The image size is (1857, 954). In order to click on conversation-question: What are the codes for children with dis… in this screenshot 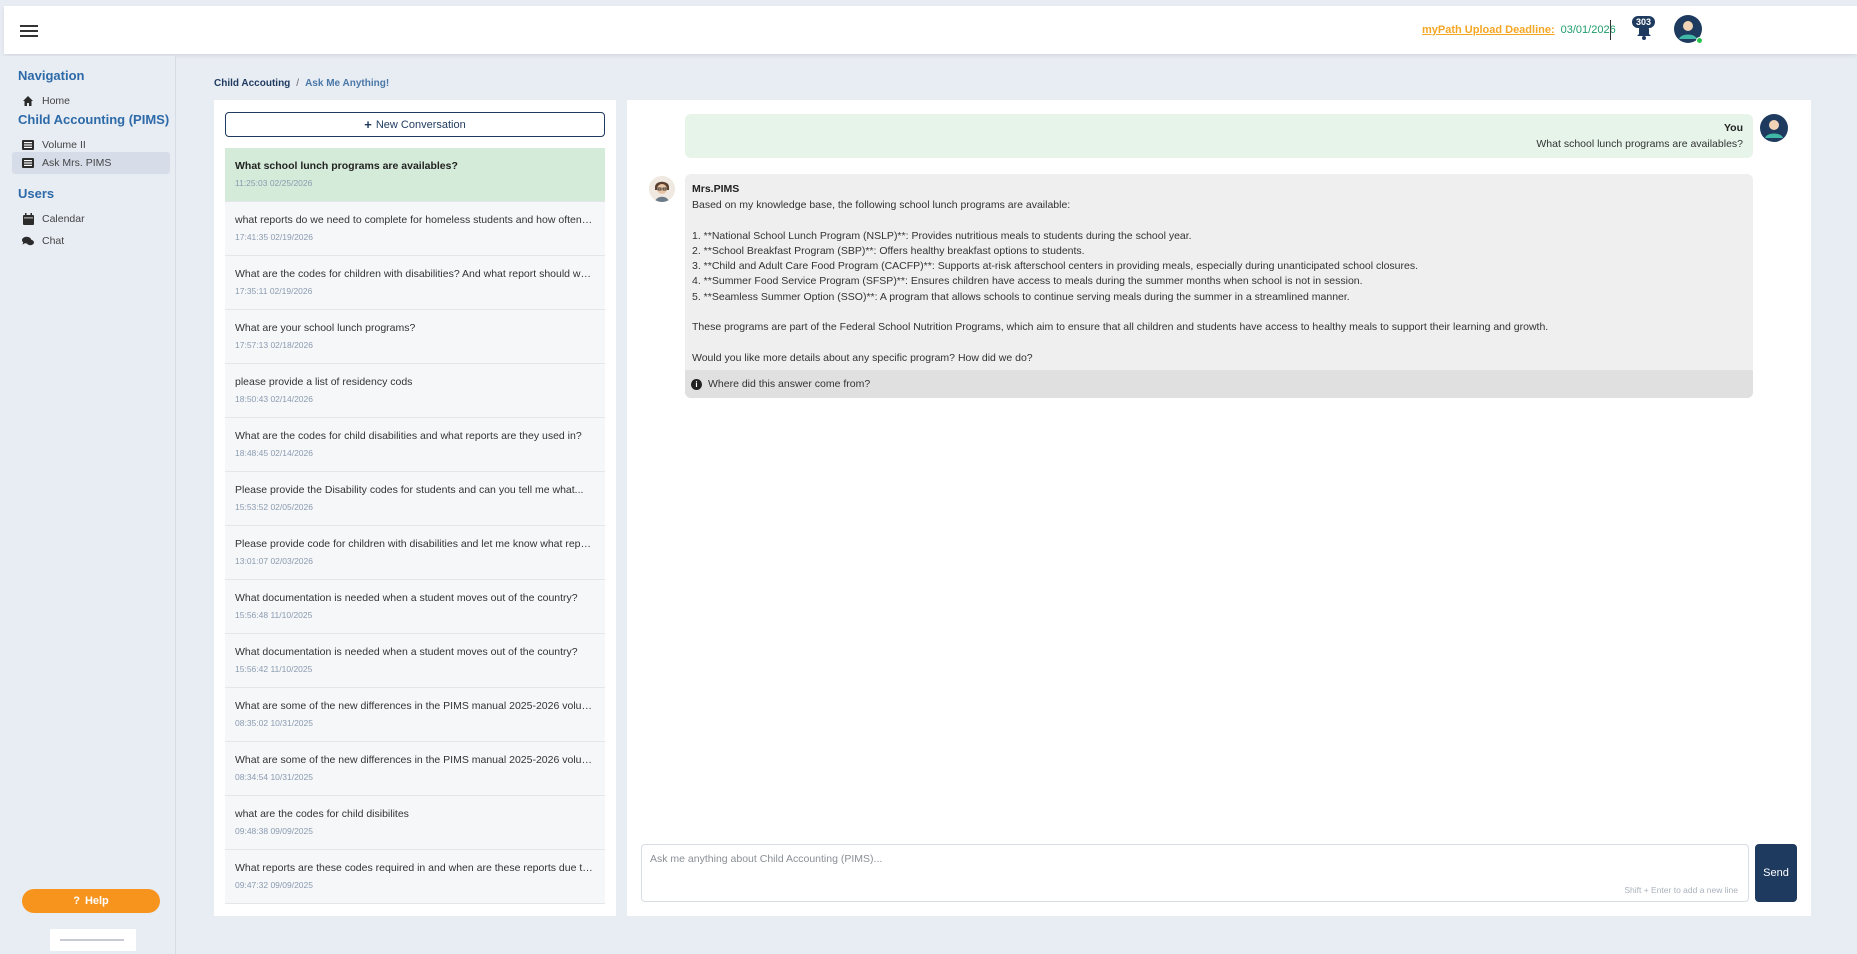, I will do `click(415, 274)`.